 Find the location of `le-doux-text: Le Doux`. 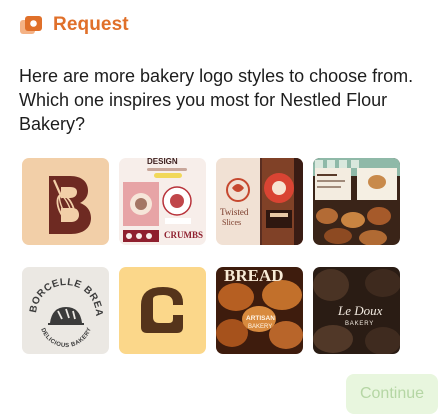

le-doux-text: Le Doux is located at coordinates (360, 310).